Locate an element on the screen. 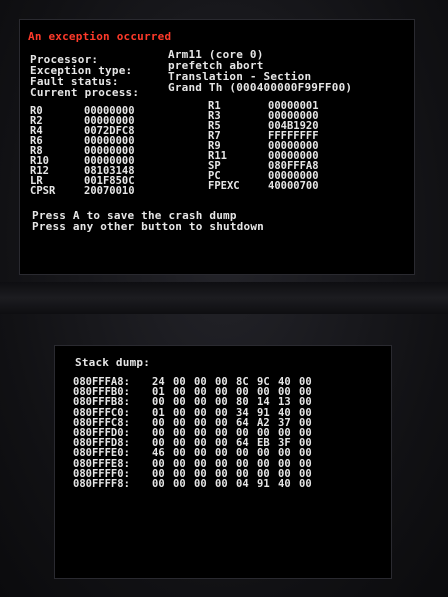  stack-dump-row: 080FFFB8: 00 00 00 00 80 14 13 00 is located at coordinates (196, 402).